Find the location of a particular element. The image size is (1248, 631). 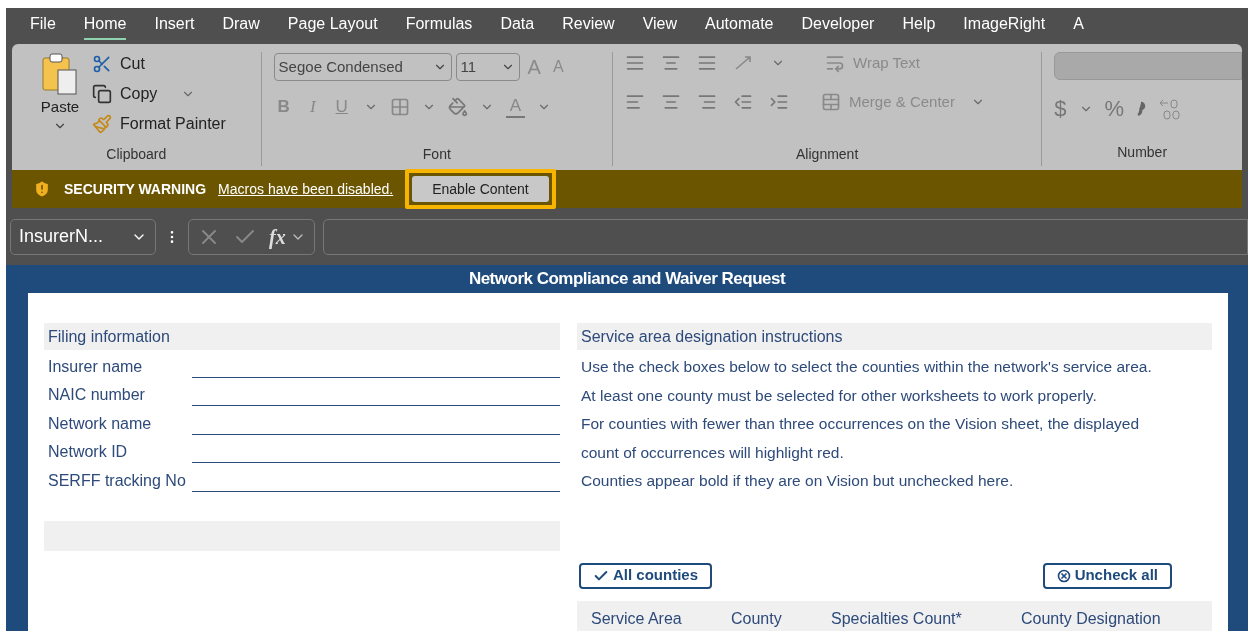

wrap-text-icon is located at coordinates (835, 63).